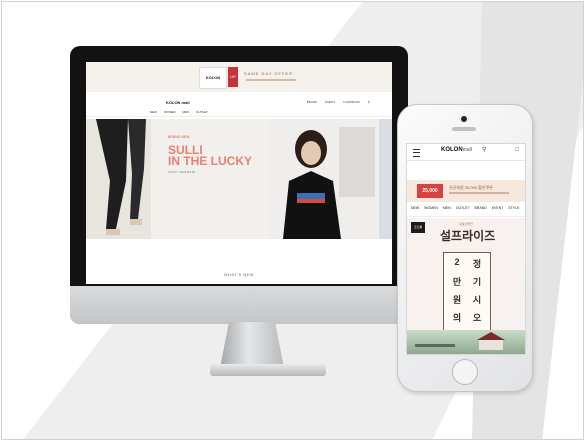 The height and width of the screenshot is (441, 585). Describe the element at coordinates (330, 102) in the screenshot. I see `util-event: EVENT` at that location.